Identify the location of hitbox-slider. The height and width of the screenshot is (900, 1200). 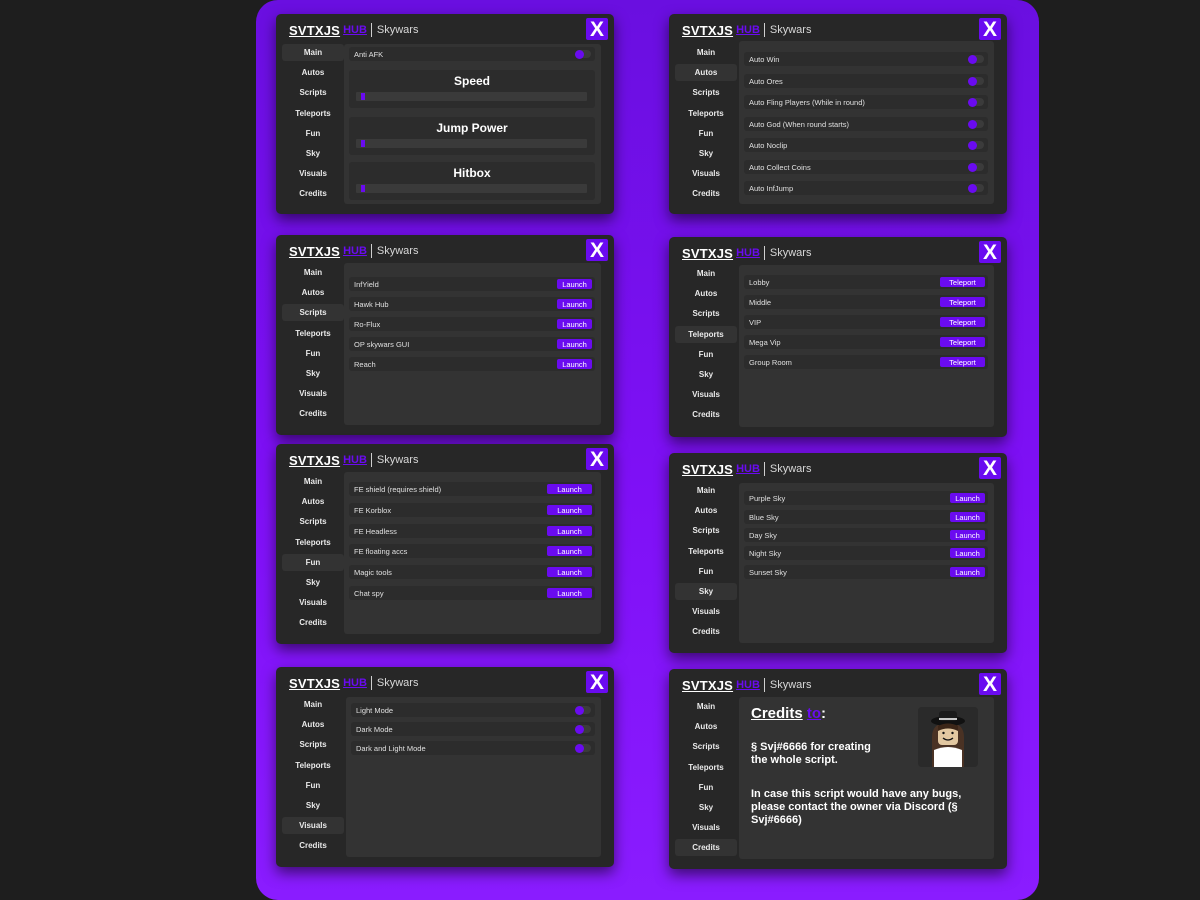
(471, 188).